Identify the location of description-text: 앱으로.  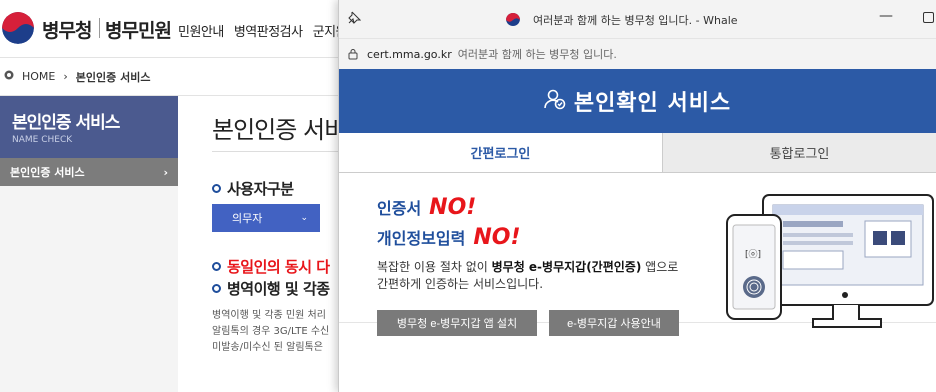
(660, 267).